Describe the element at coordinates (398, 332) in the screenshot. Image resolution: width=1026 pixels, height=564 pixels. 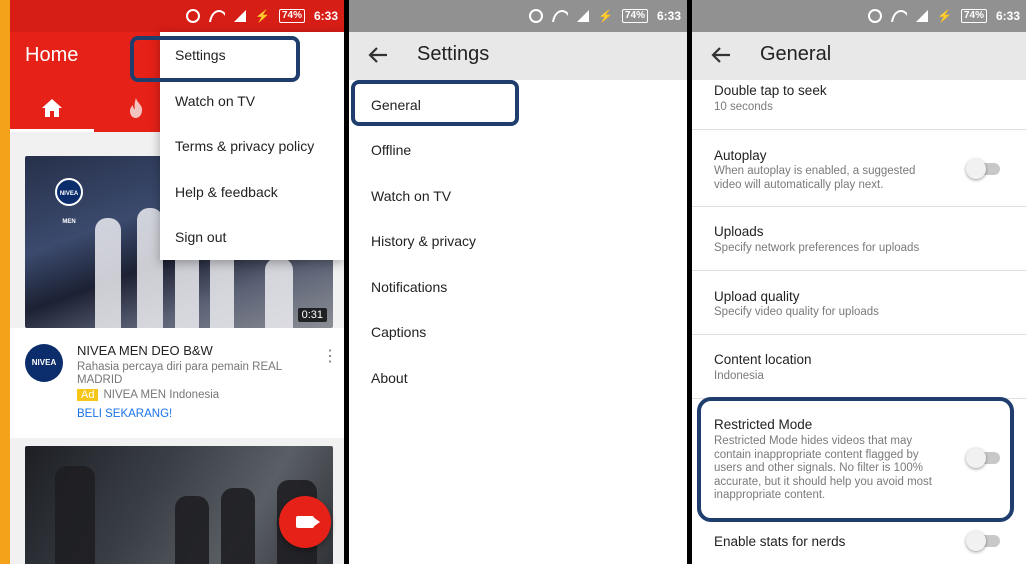
I see `settings-item-captions: Captions` at that location.